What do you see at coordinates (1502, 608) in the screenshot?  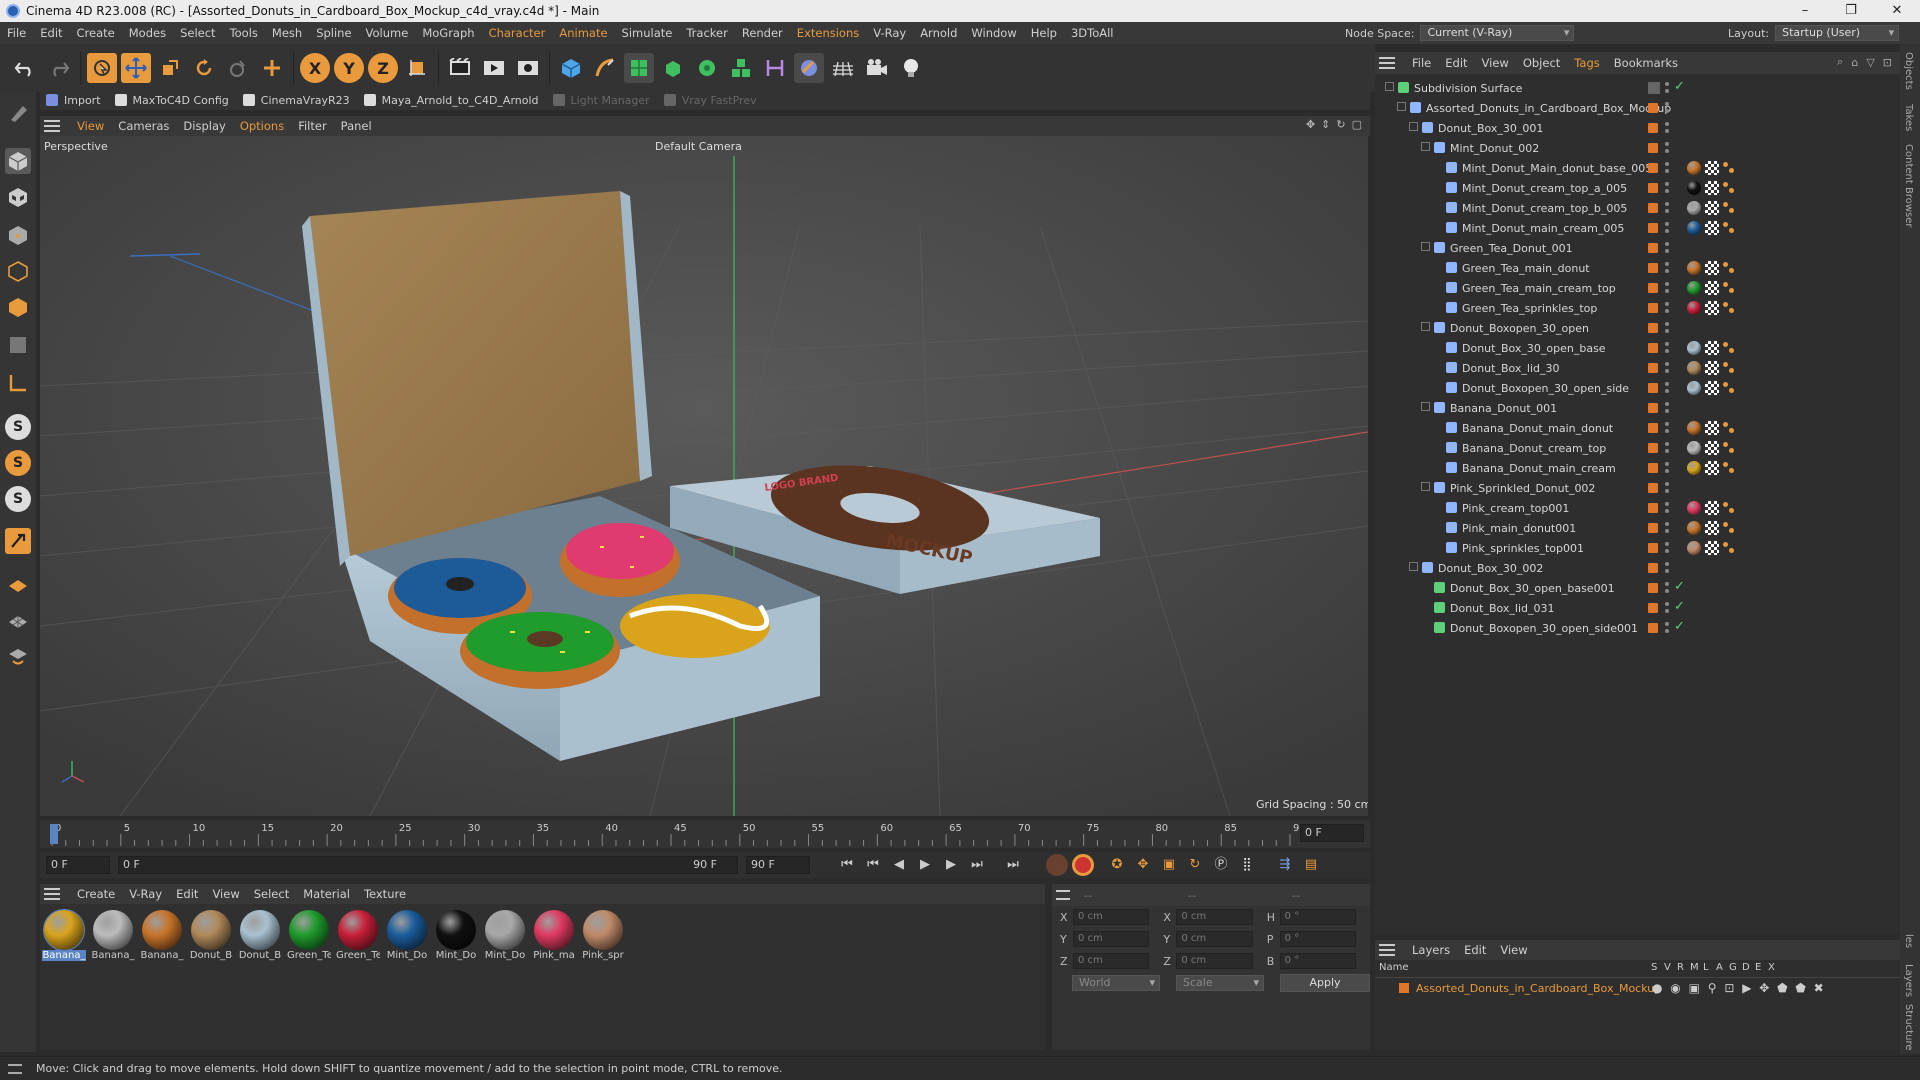 I see `object-name: Donut_Box_lid_031` at bounding box center [1502, 608].